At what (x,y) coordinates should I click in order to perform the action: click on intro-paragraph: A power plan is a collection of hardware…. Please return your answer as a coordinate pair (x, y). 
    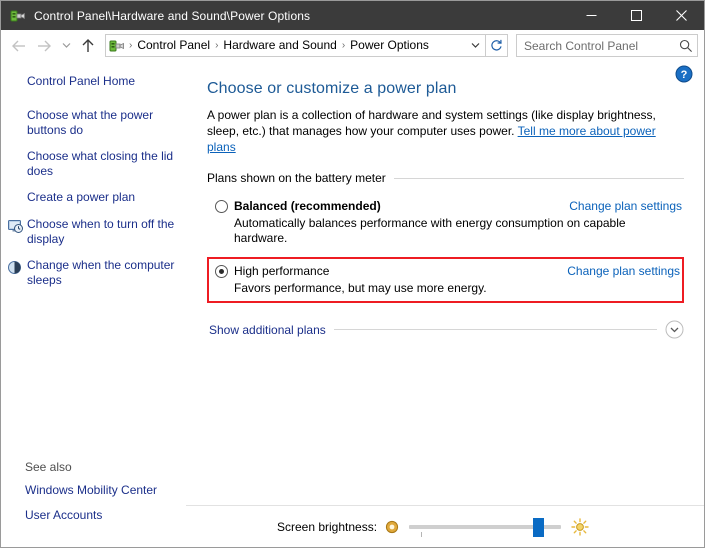
    Looking at the image, I should click on (443, 131).